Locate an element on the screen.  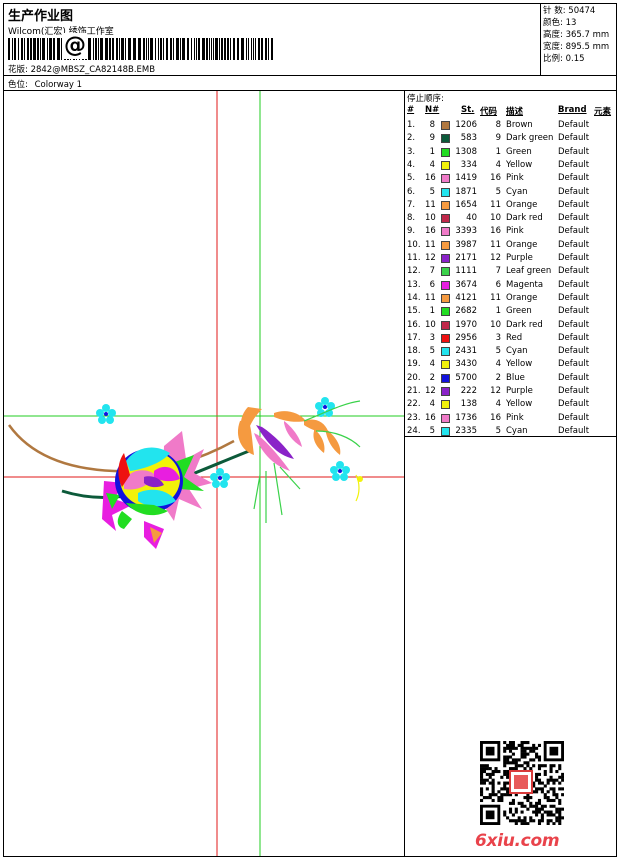
row-stitches: 1654 is located at coordinates (466, 204).